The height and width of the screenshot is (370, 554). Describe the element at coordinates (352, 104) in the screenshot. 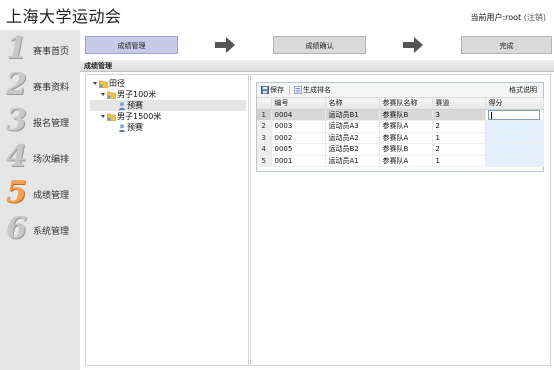

I see `header-name: 名称` at that location.